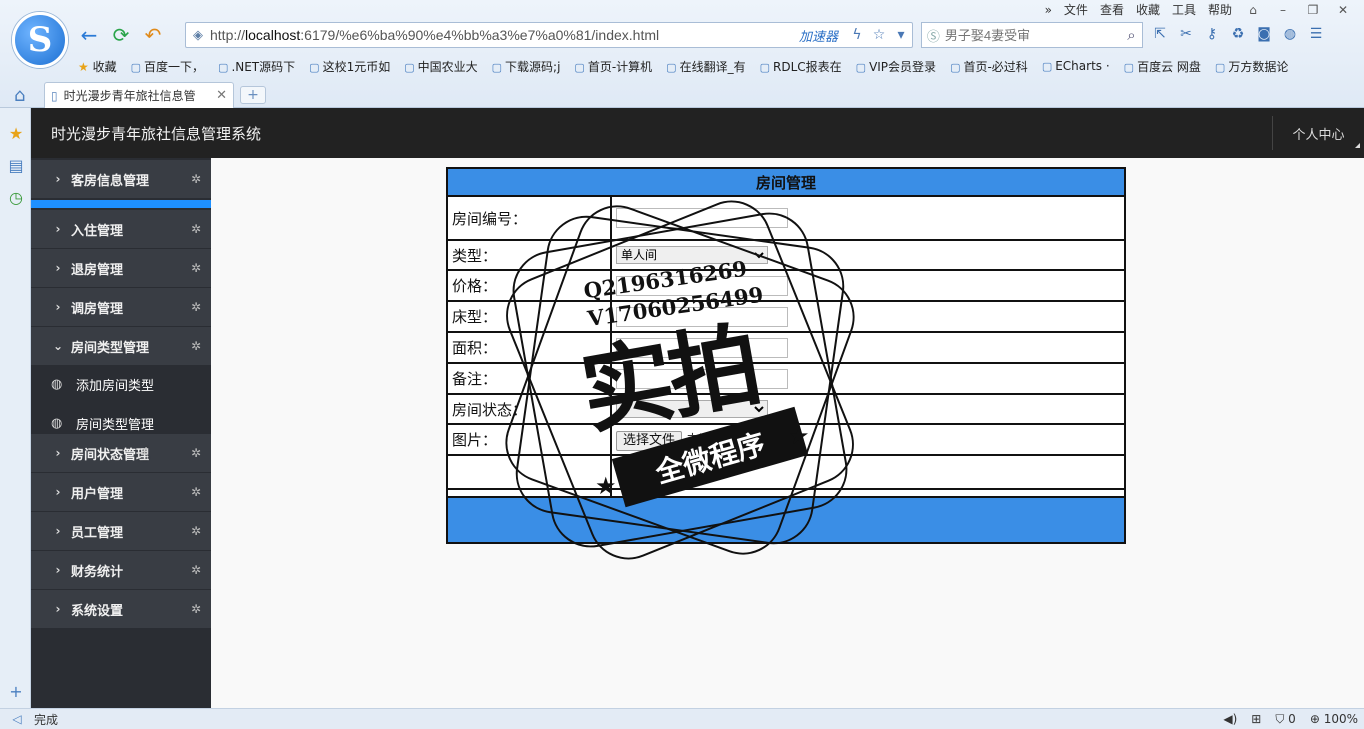 This screenshot has width=1364, height=729. I want to click on extension-icon: ⇱, so click(1160, 34).